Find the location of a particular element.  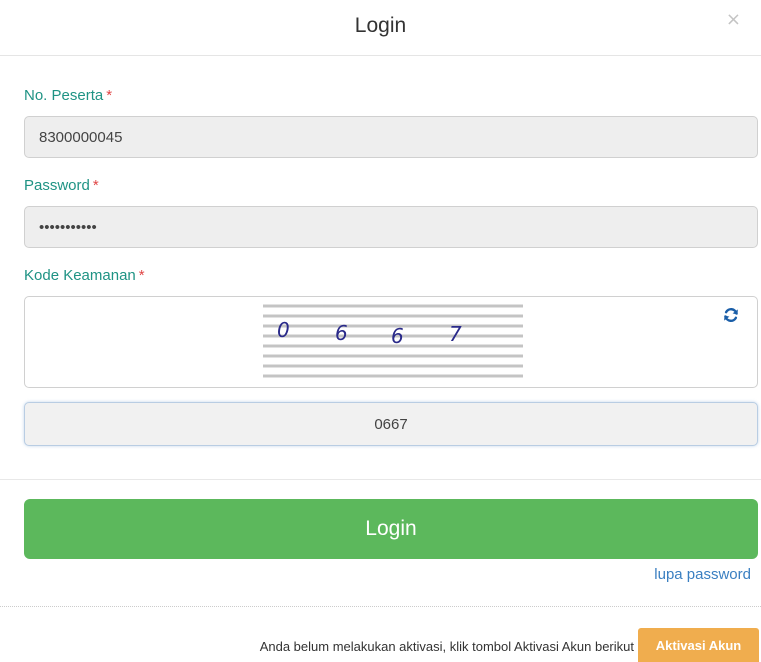

password-label: Password * is located at coordinates (61, 185).